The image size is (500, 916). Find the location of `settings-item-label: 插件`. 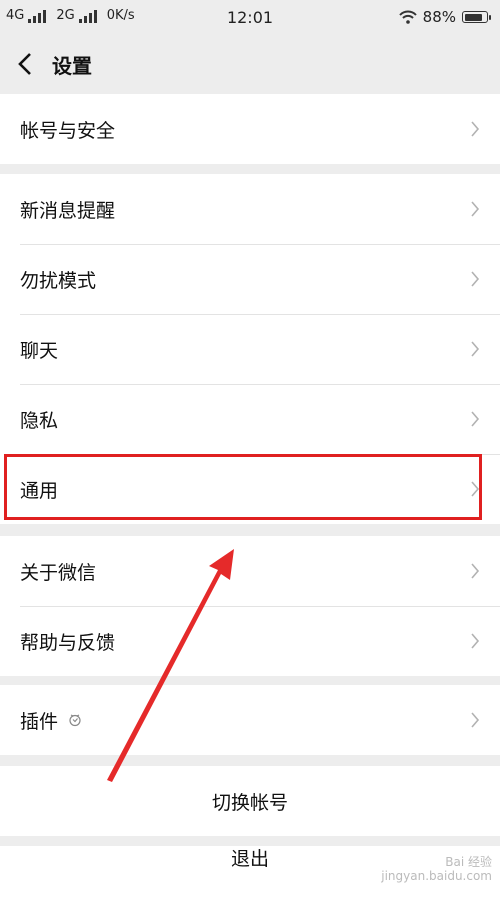

settings-item-label: 插件 is located at coordinates (39, 721).